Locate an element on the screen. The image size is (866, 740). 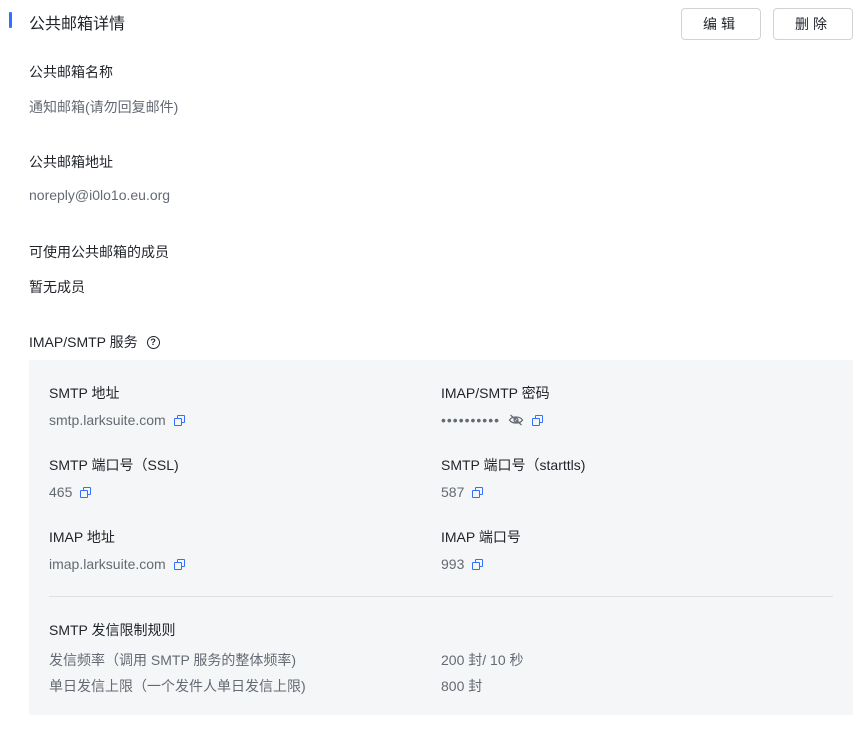
smtp-starttls-port-field: 587 is located at coordinates (462, 492).